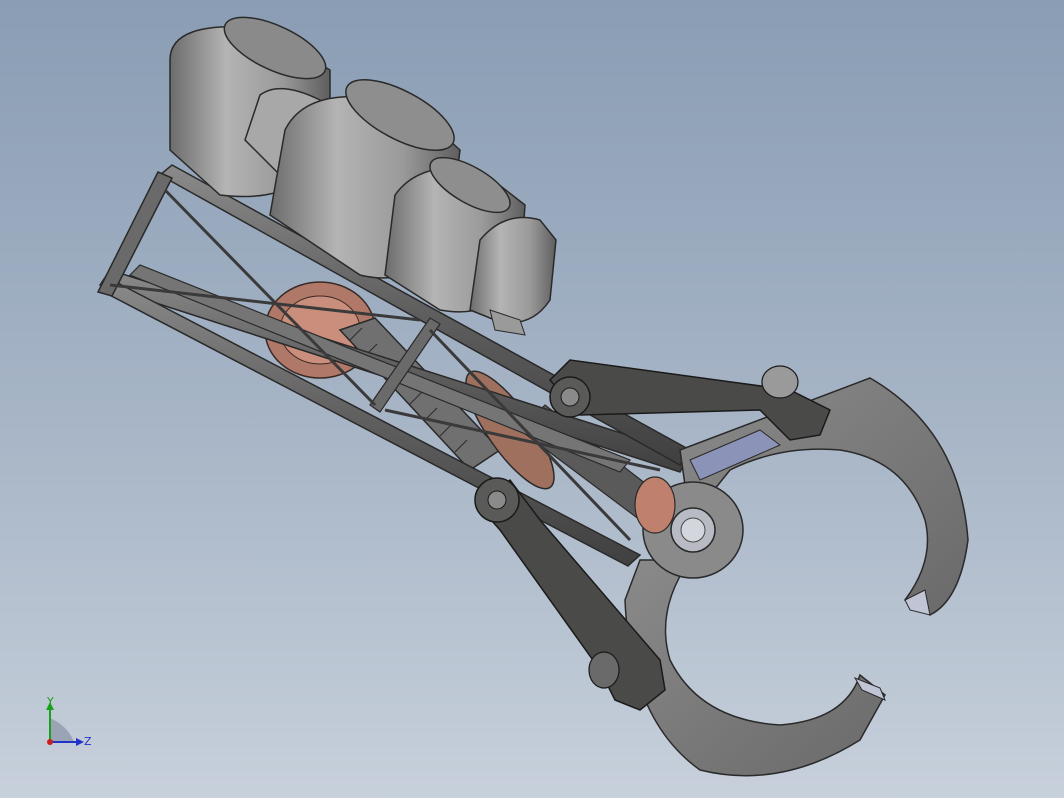  Describe the element at coordinates (80, 742) in the screenshot. I see `z-axis-arrowhead` at that location.